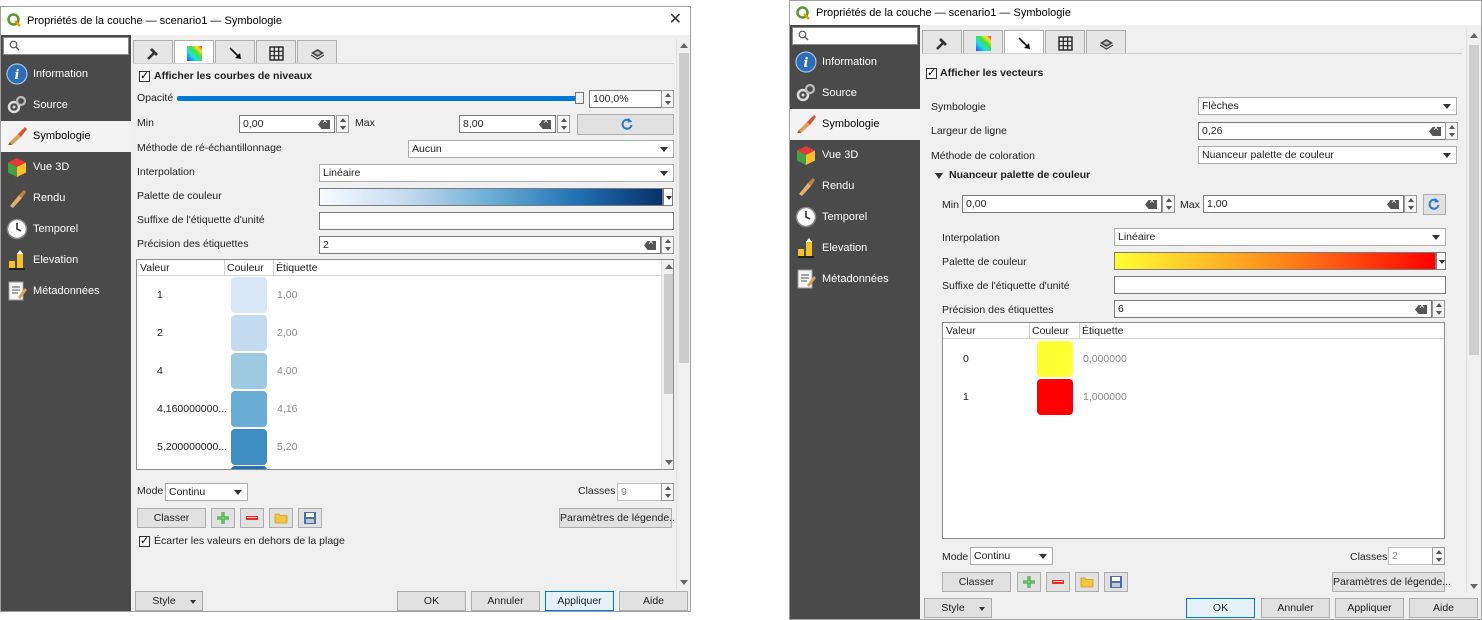 This screenshot has width=1482, height=620. What do you see at coordinates (541, 149) in the screenshot?
I see `resampling-dropdown: Aucun` at bounding box center [541, 149].